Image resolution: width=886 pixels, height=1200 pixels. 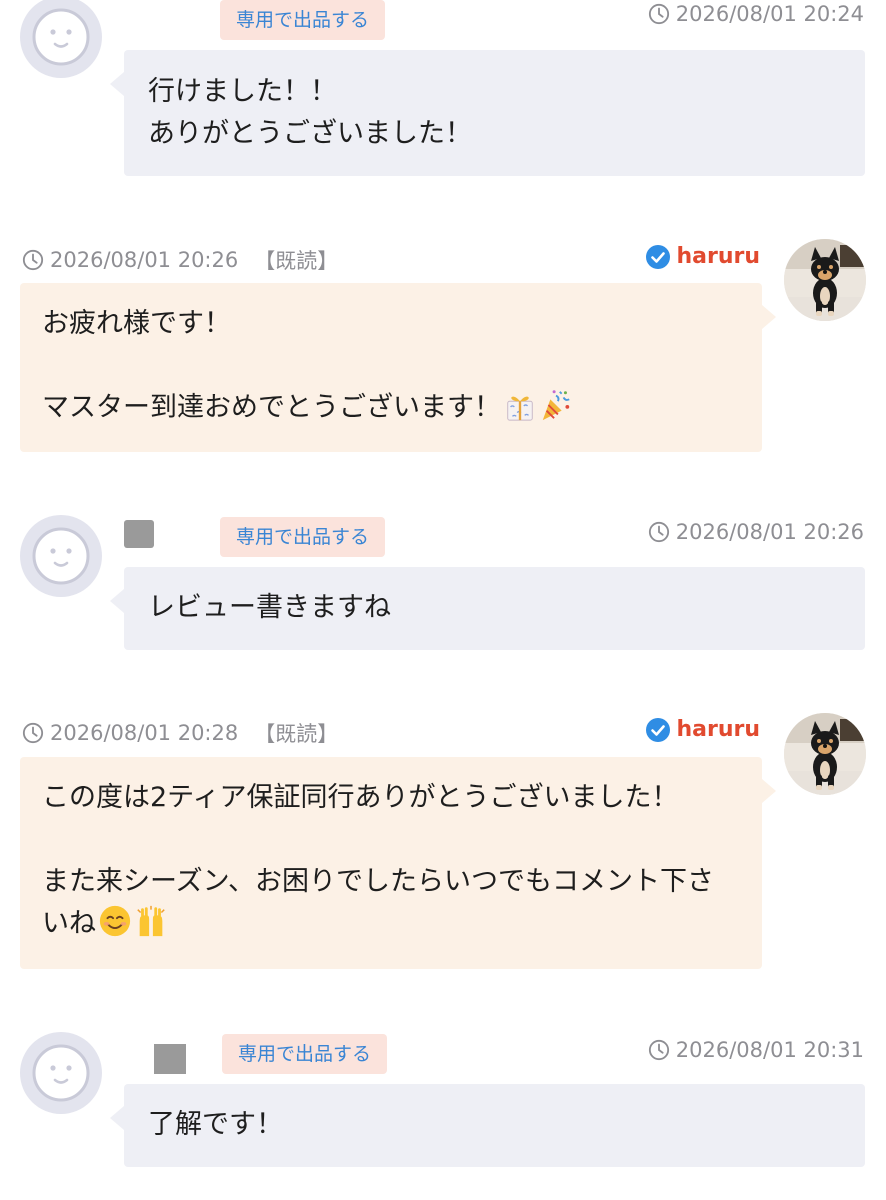 I want to click on smiling-face-emoji, so click(x=115, y=921).